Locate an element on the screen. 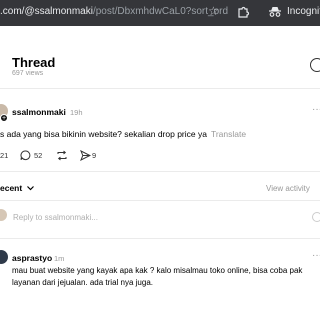  incognito-label: Incognito is located at coordinates (303, 11).